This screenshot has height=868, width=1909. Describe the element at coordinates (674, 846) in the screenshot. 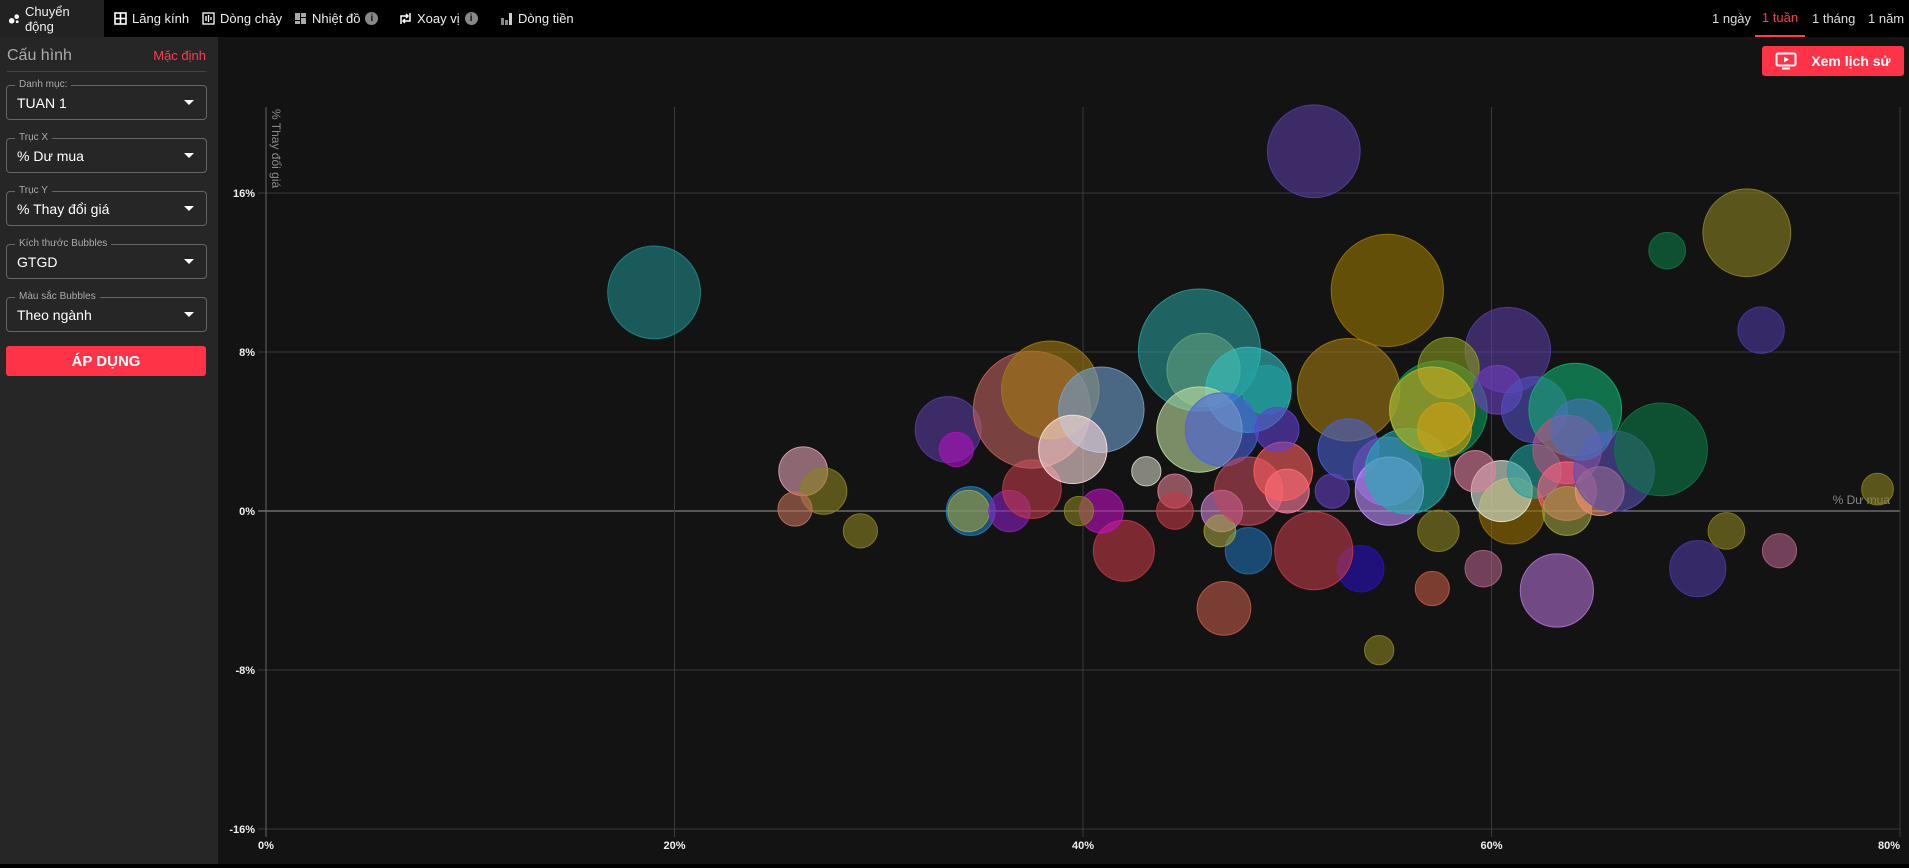

I see `x-tick-label: 20%` at that location.